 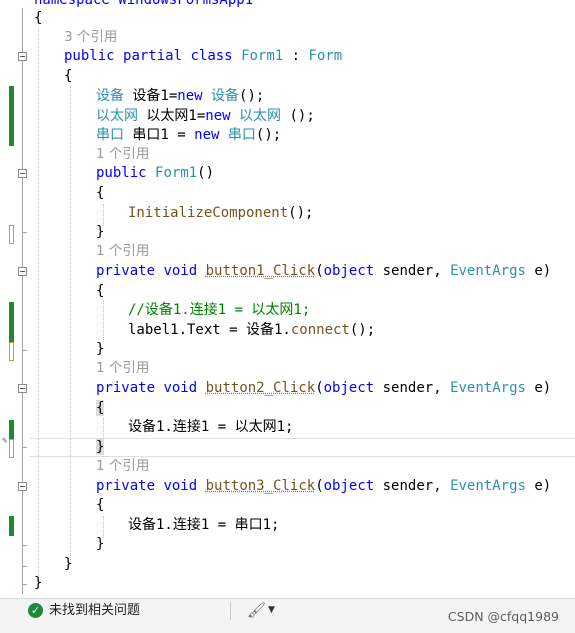 What do you see at coordinates (90, 37) in the screenshot?
I see `codelens-references: 3 个引用` at bounding box center [90, 37].